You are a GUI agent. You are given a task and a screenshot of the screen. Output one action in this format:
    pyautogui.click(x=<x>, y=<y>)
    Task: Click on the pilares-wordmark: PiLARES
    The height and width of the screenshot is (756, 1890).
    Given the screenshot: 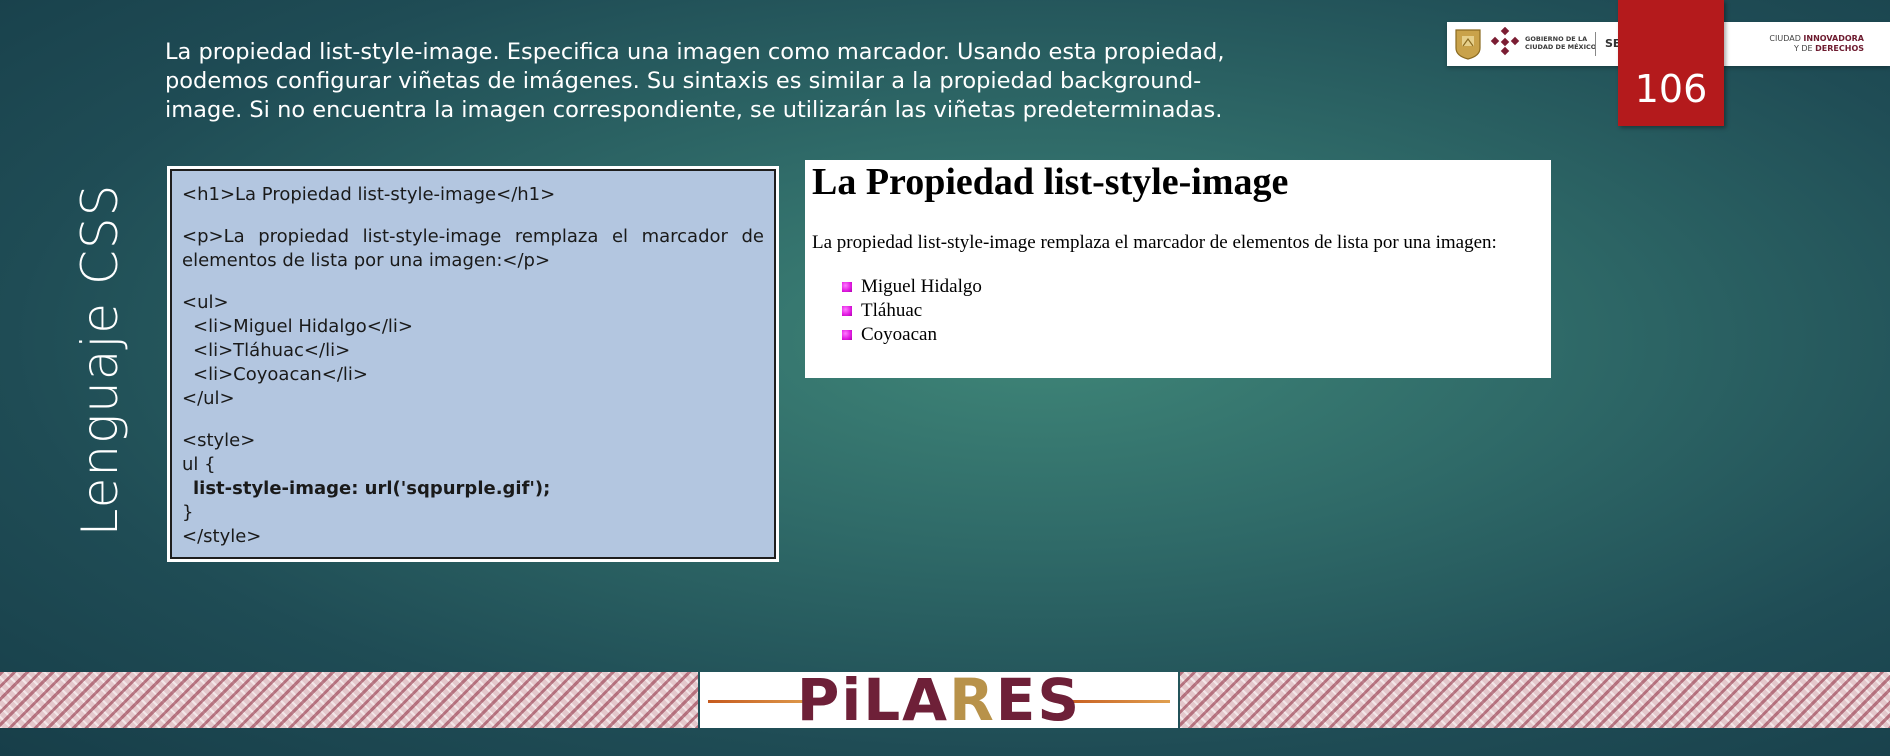 What is the action you would take?
    pyautogui.click(x=939, y=700)
    